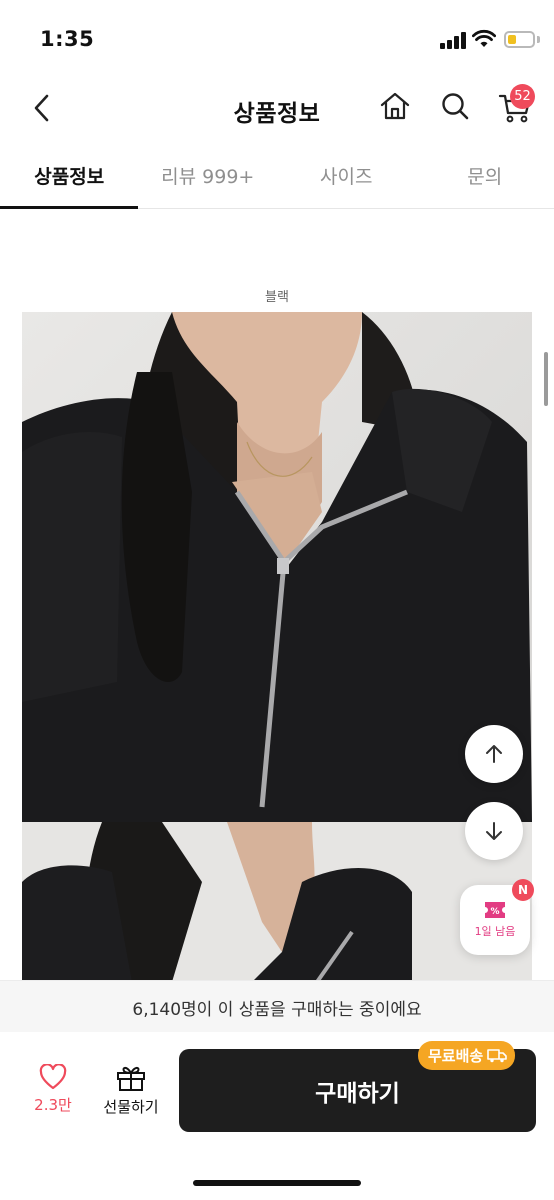 The height and width of the screenshot is (1200, 554). I want to click on tab-bar: 상품정보 리뷰 999+ 사이즈 문의, so click(277, 177).